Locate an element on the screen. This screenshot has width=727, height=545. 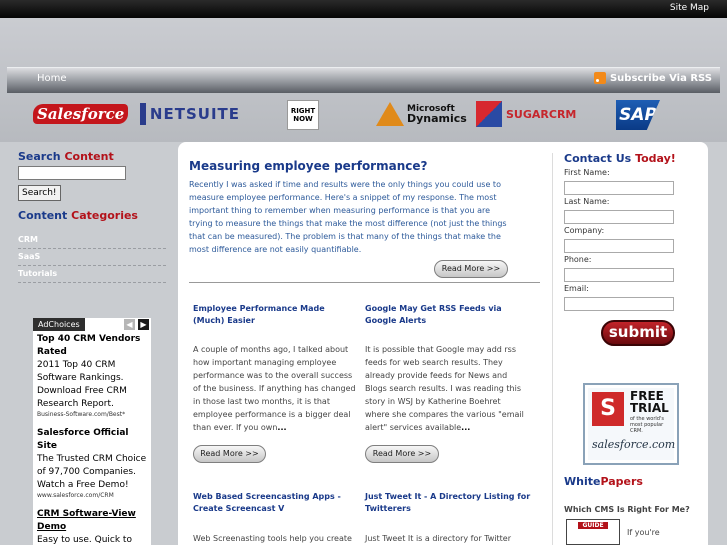
whitepaper-snippet: If you're is located at coordinates (643, 532).